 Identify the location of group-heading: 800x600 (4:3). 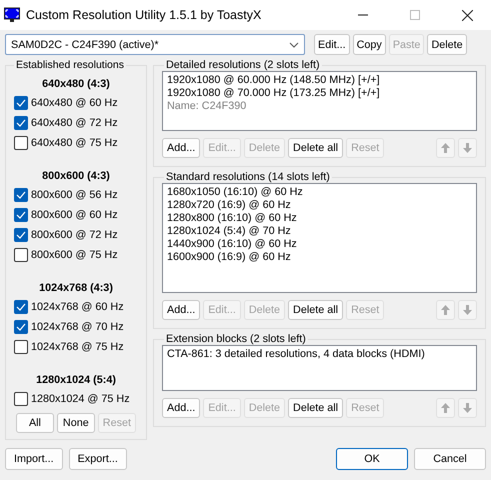
(76, 176).